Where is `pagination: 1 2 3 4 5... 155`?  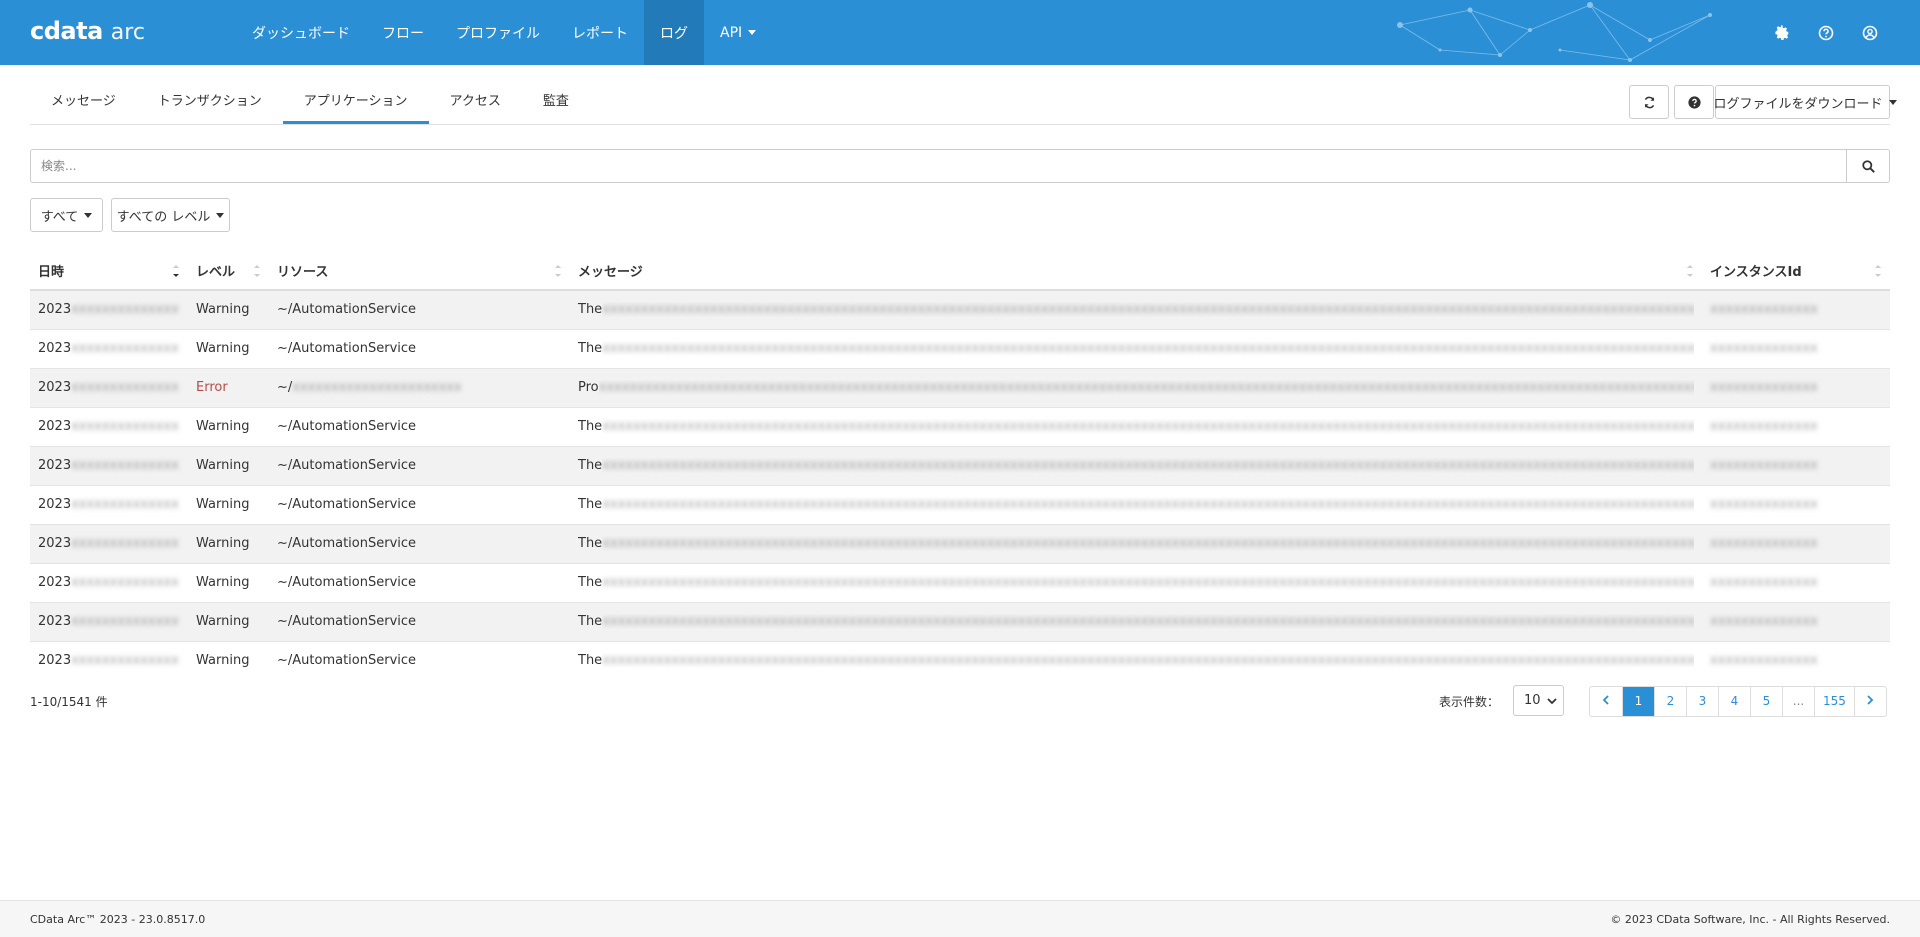 pagination: 1 2 3 4 5... 155 is located at coordinates (1738, 701).